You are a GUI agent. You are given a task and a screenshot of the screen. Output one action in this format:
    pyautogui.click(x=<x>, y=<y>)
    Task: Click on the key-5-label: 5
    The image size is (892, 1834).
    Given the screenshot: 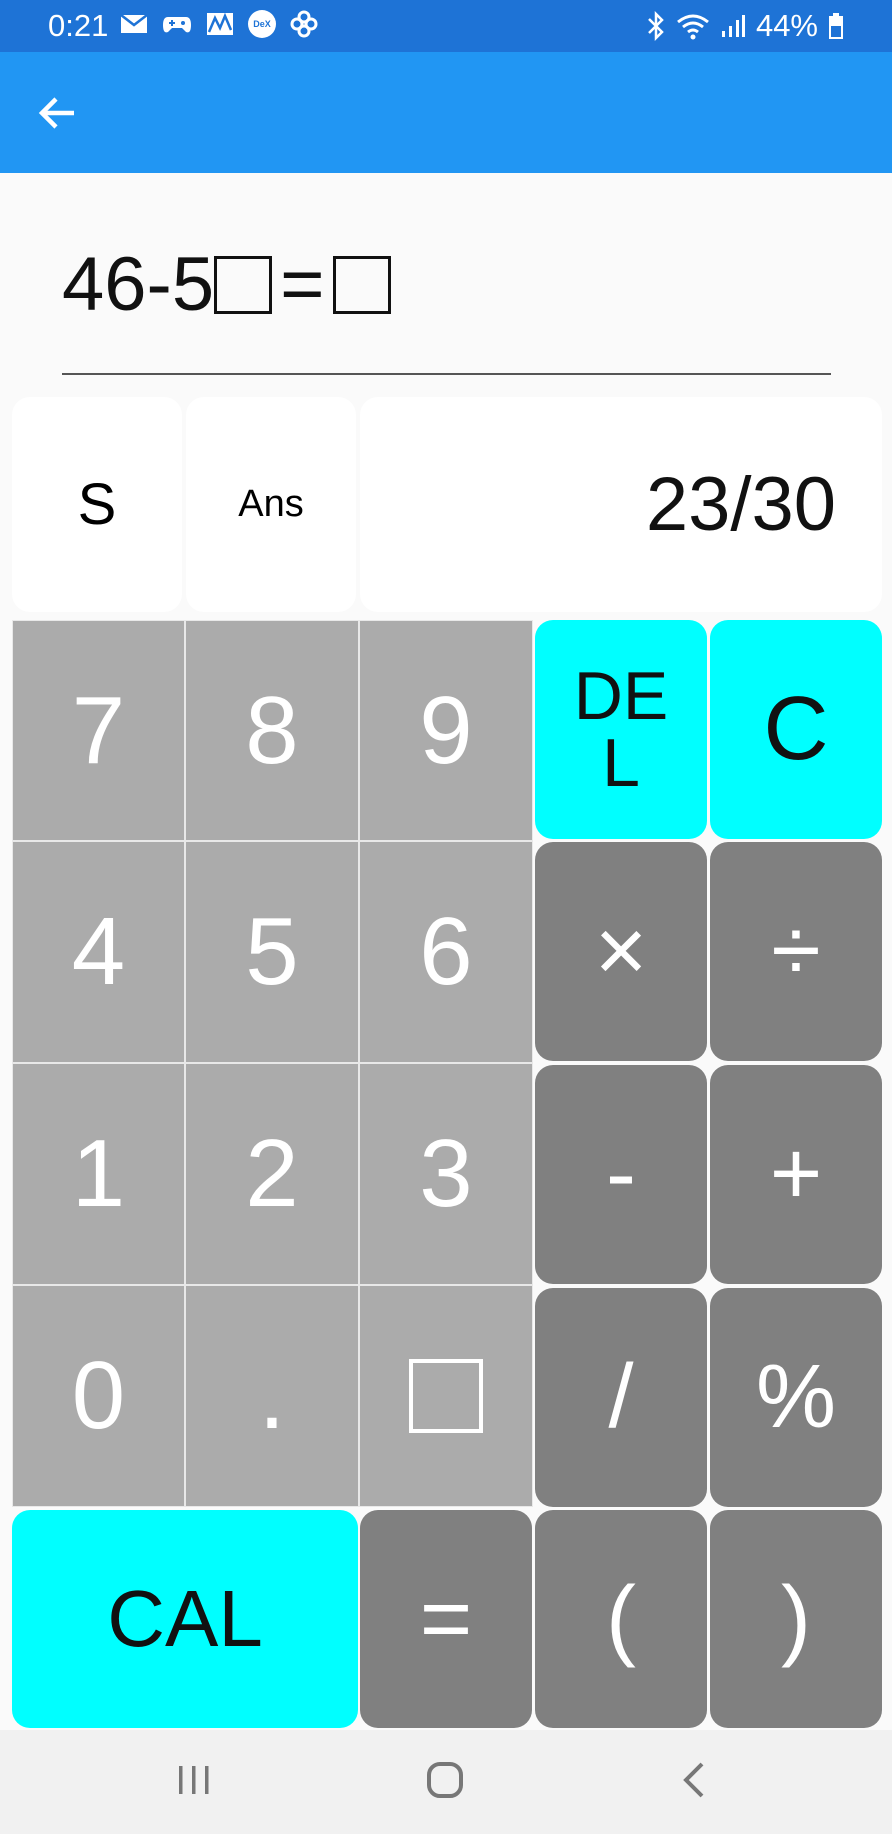 What is the action you would take?
    pyautogui.click(x=272, y=951)
    